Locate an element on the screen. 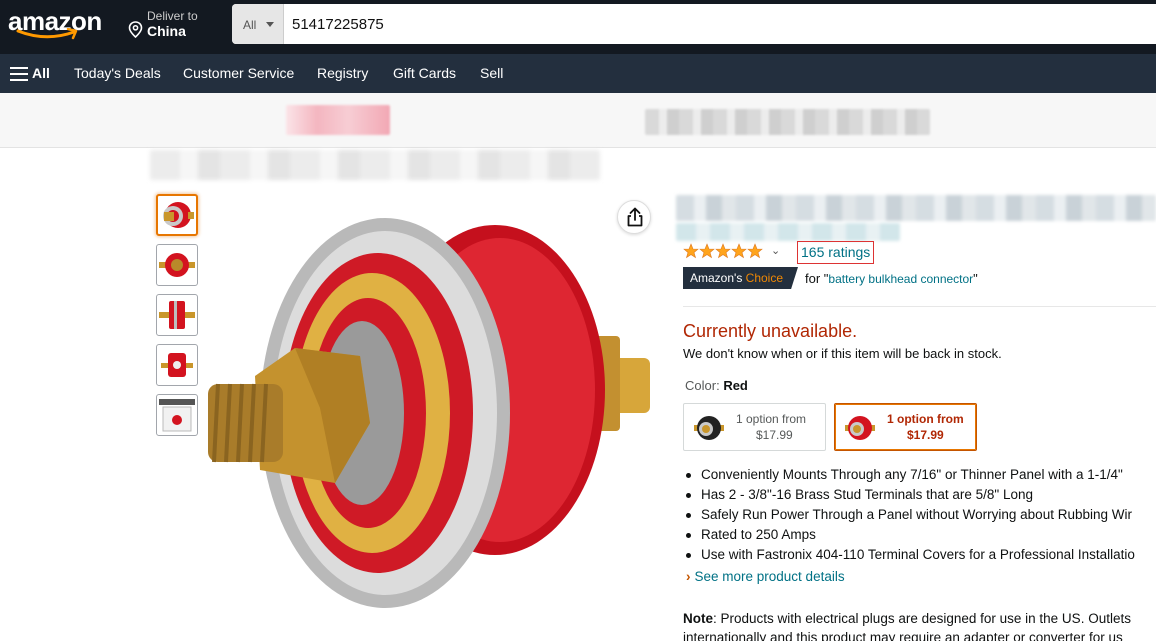 The image size is (1156, 641). share-icon is located at coordinates (635, 217).